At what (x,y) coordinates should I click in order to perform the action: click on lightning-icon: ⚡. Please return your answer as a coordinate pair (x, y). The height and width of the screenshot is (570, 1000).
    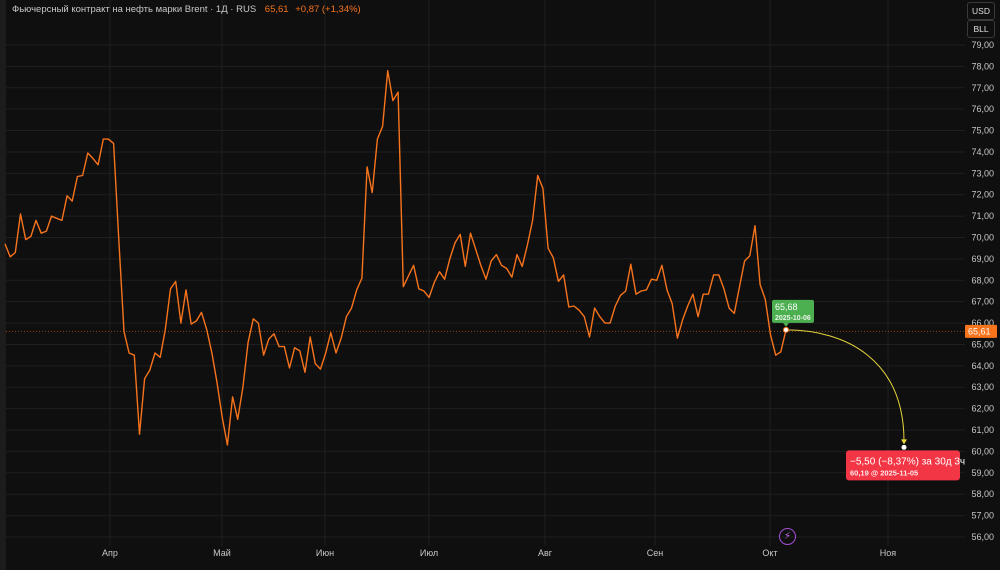
    Looking at the image, I should click on (787, 536).